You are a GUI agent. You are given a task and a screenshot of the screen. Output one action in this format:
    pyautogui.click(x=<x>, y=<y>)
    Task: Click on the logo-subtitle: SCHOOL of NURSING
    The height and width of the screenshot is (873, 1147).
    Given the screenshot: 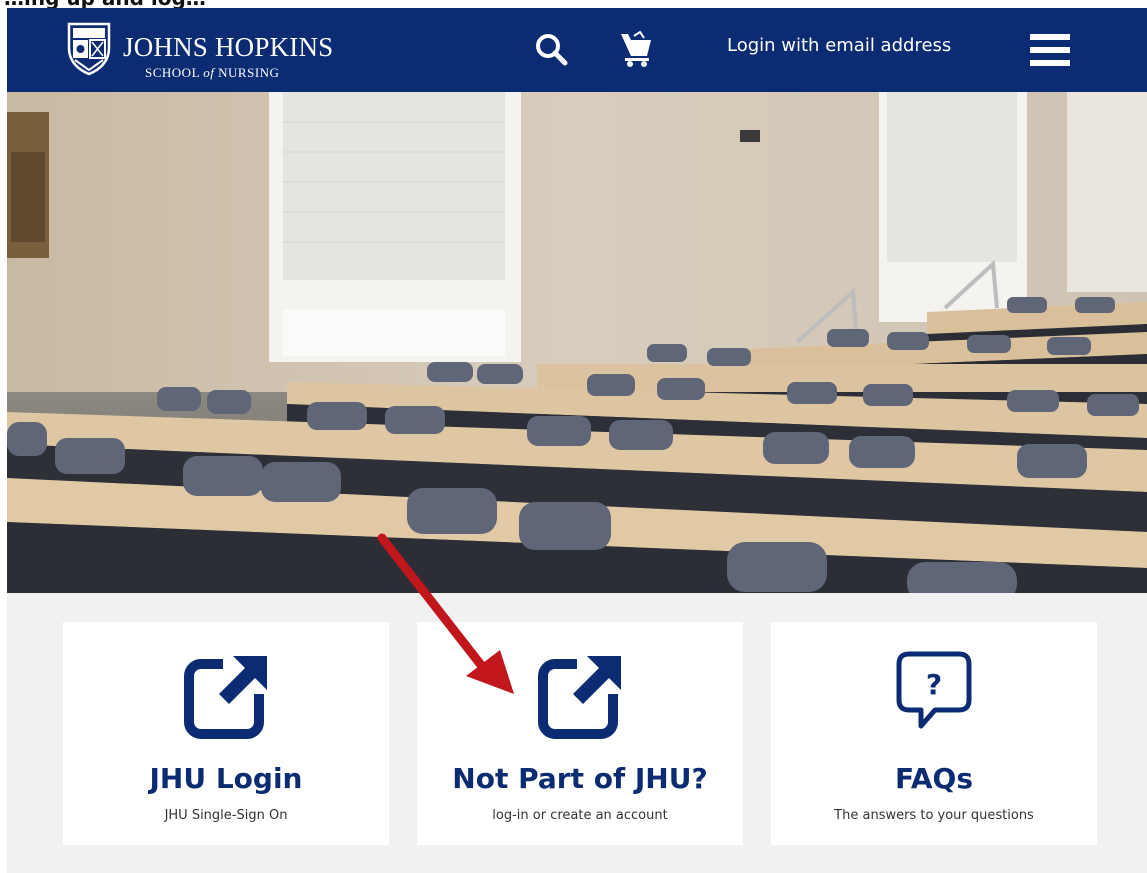 What is the action you would take?
    pyautogui.click(x=212, y=73)
    